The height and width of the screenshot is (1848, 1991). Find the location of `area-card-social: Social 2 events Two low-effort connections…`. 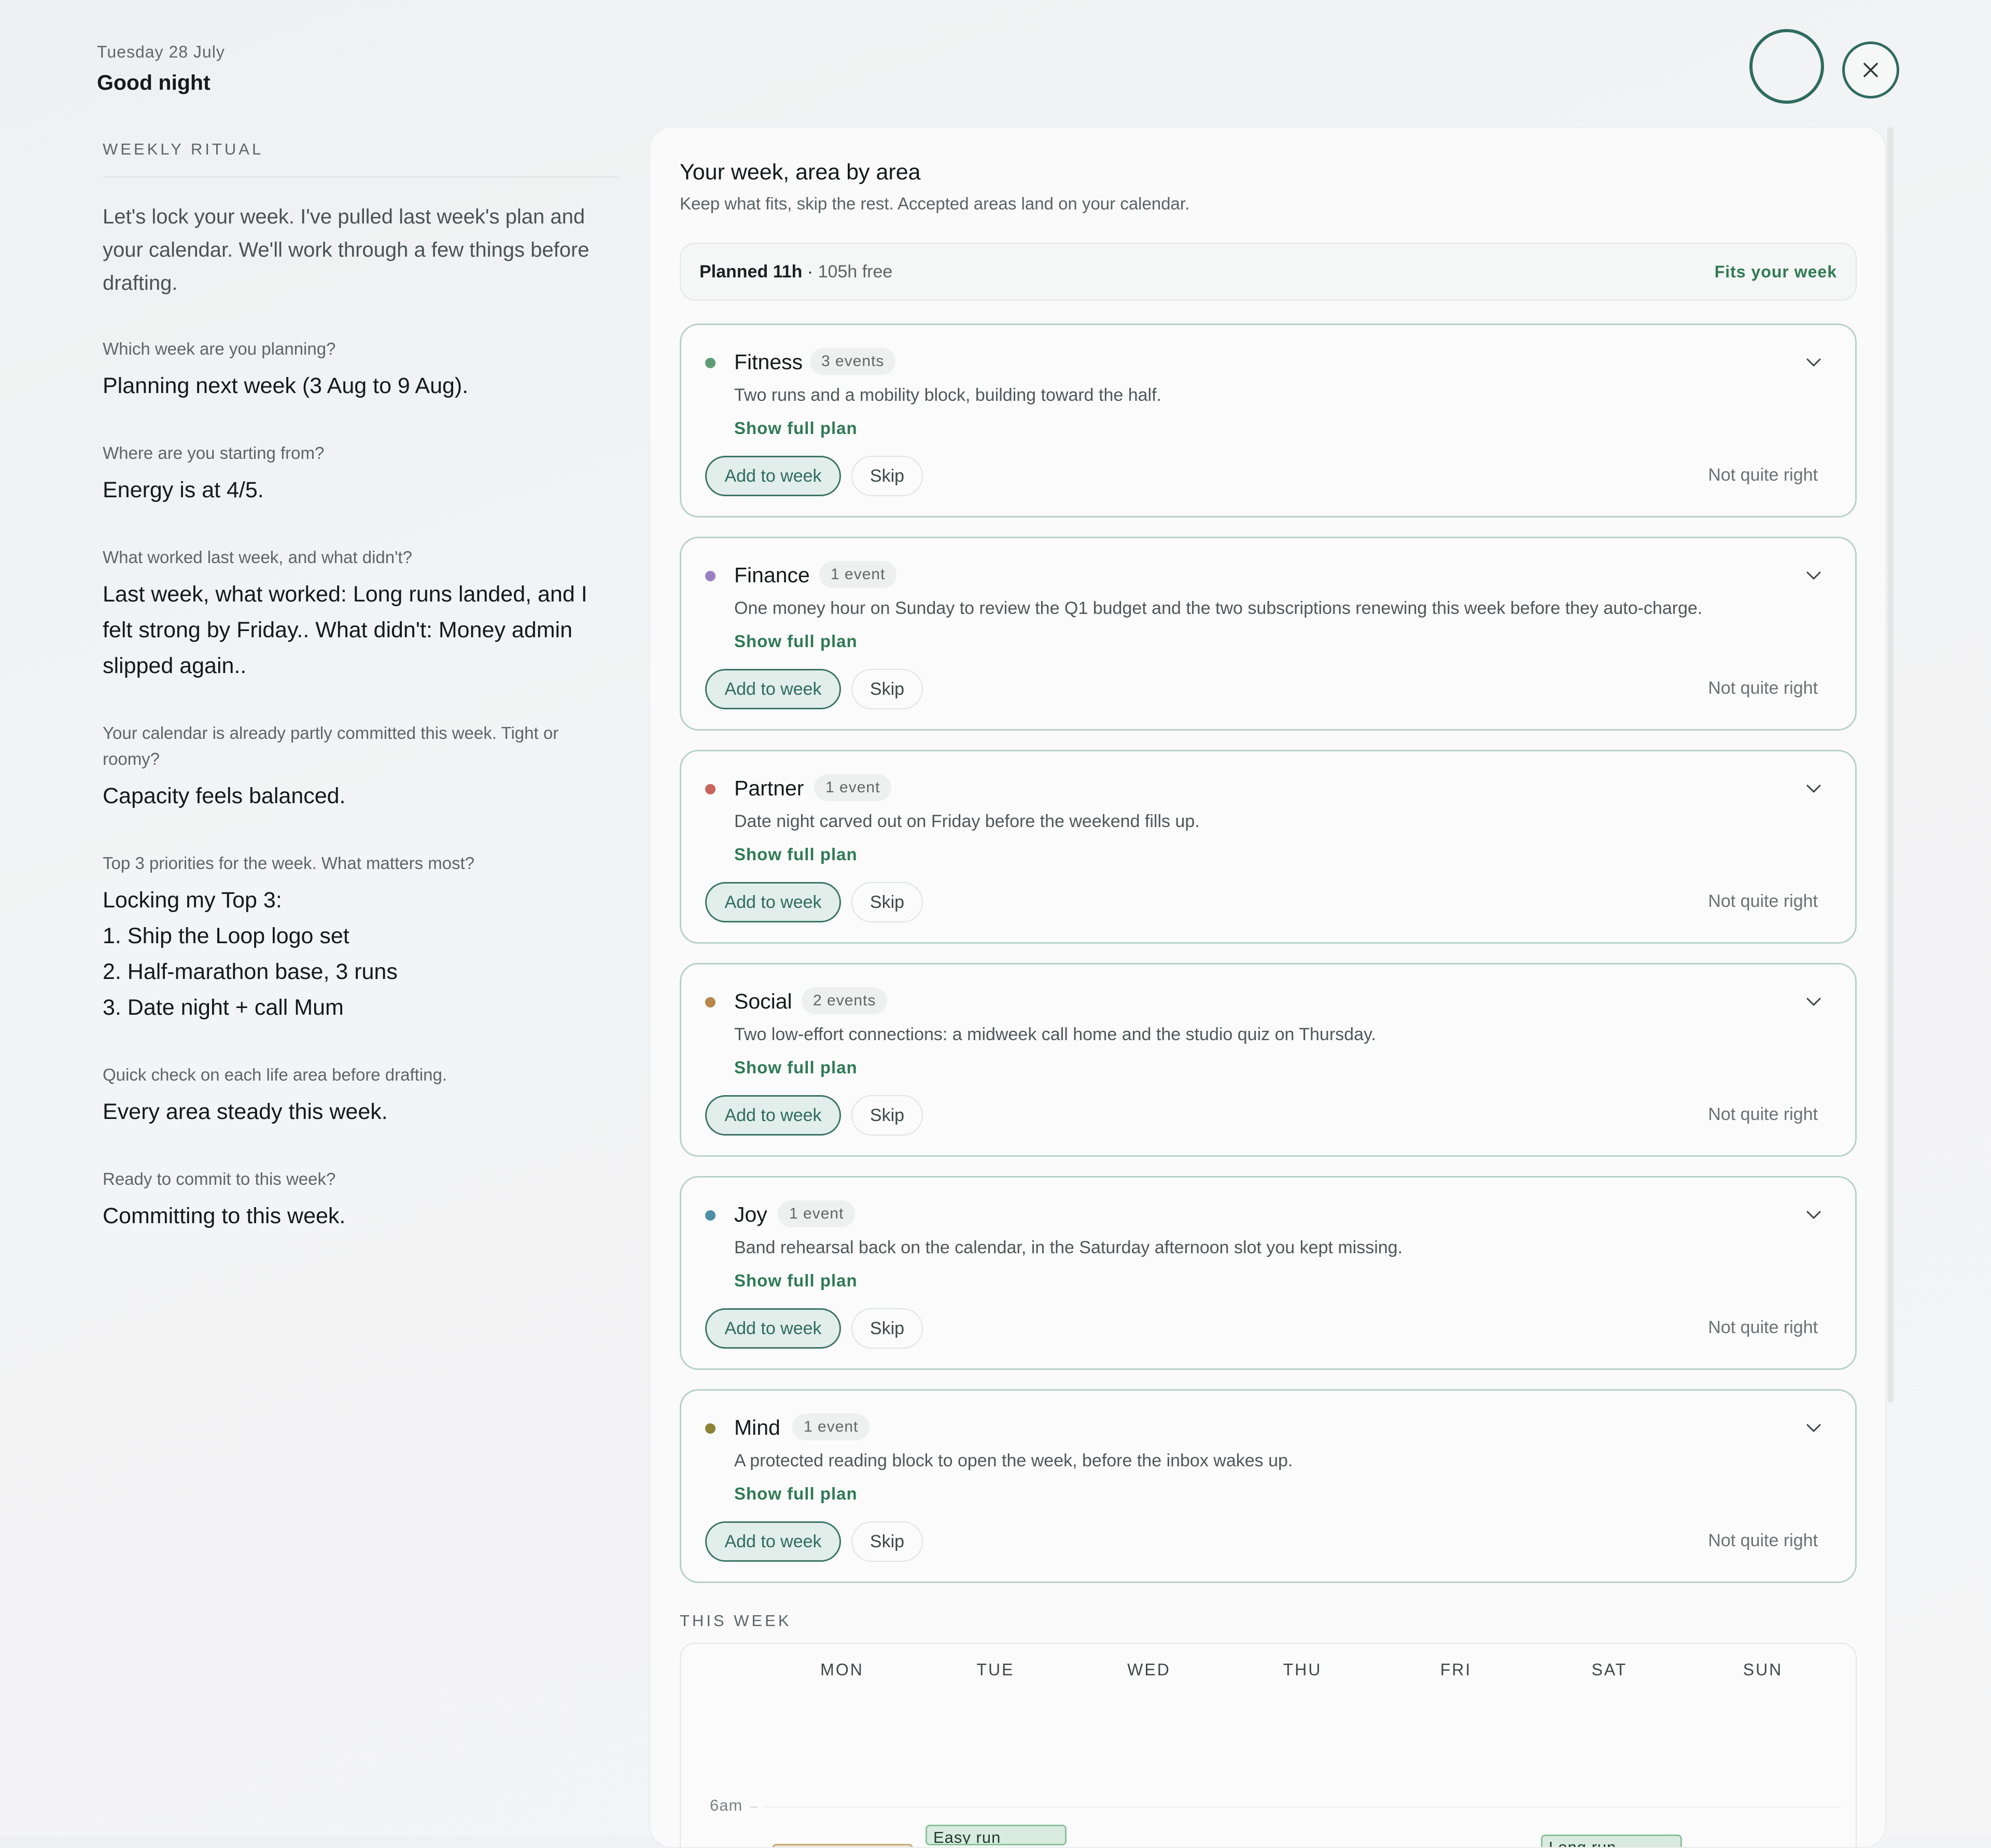

area-card-social: Social 2 events Two low-effort connections… is located at coordinates (1268, 1060).